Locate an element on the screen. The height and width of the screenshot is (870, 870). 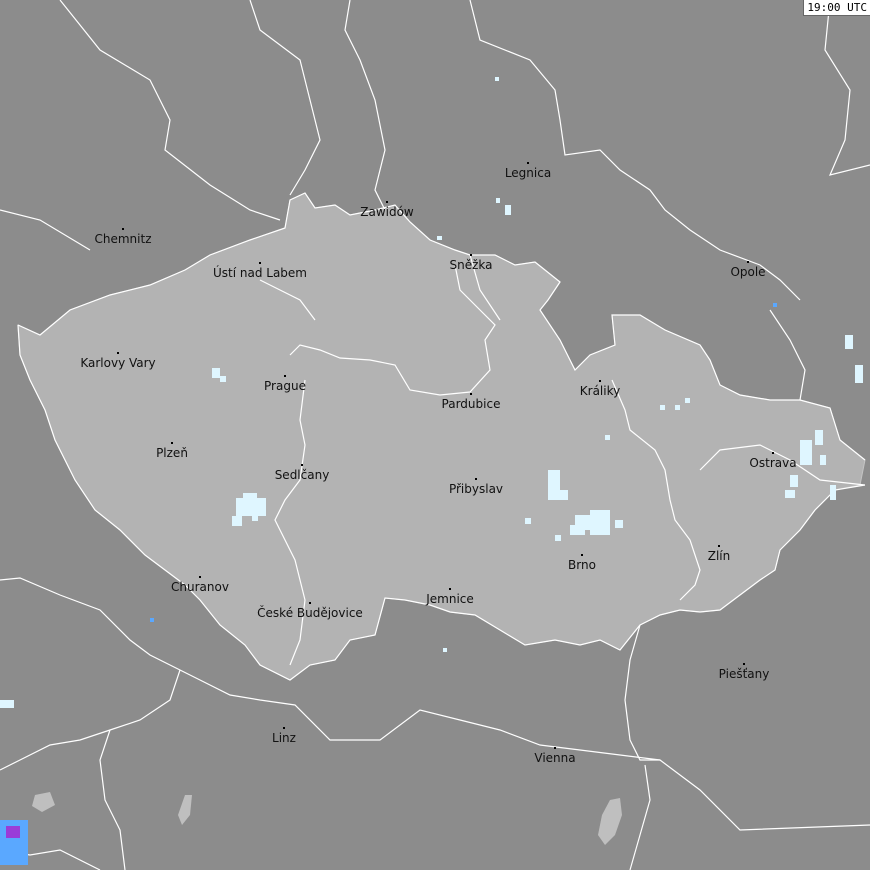
city-label-linz: Linz is located at coordinates (284, 738).